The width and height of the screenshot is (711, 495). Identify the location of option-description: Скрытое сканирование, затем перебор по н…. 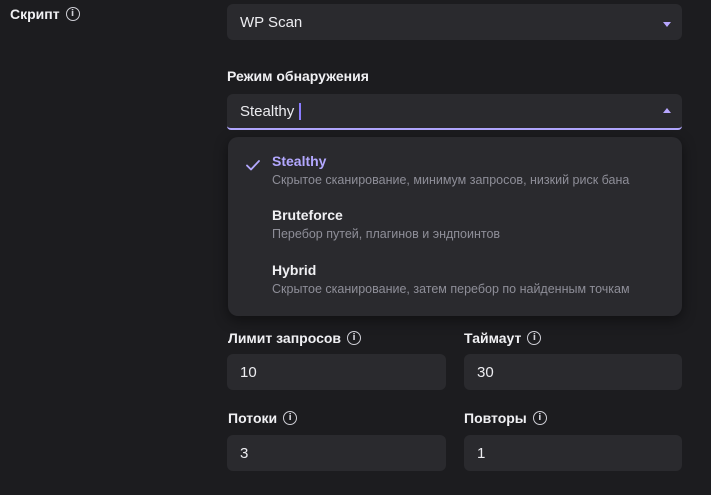
(451, 289).